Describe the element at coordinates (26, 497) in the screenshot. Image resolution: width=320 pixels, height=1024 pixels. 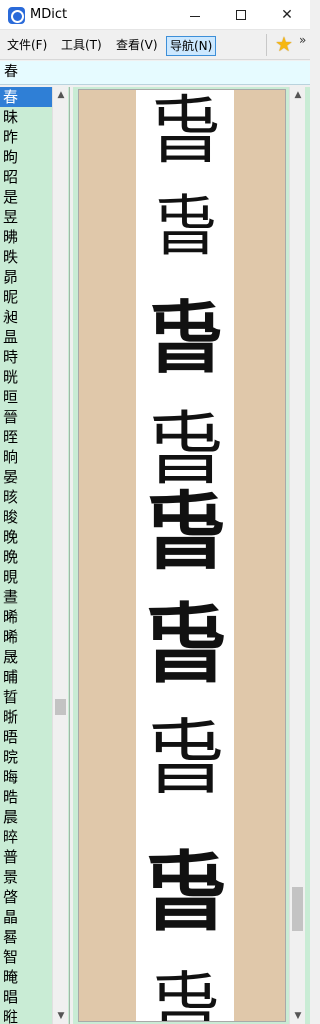
I see `word-list-item: 晐` at that location.